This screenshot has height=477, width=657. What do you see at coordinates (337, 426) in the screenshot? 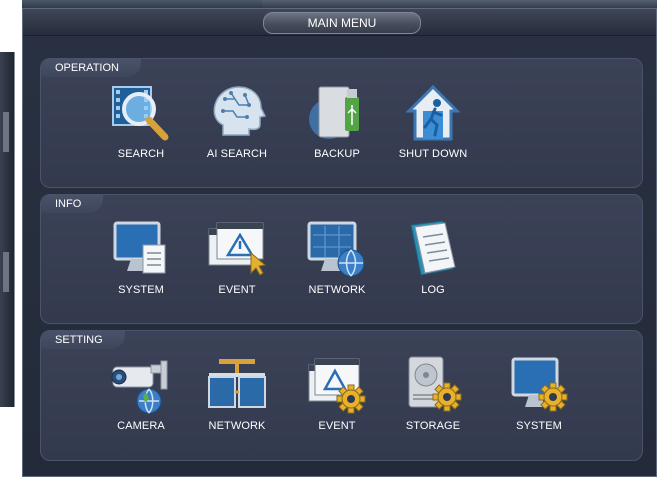
I see `event-setting-label: EVENT` at bounding box center [337, 426].